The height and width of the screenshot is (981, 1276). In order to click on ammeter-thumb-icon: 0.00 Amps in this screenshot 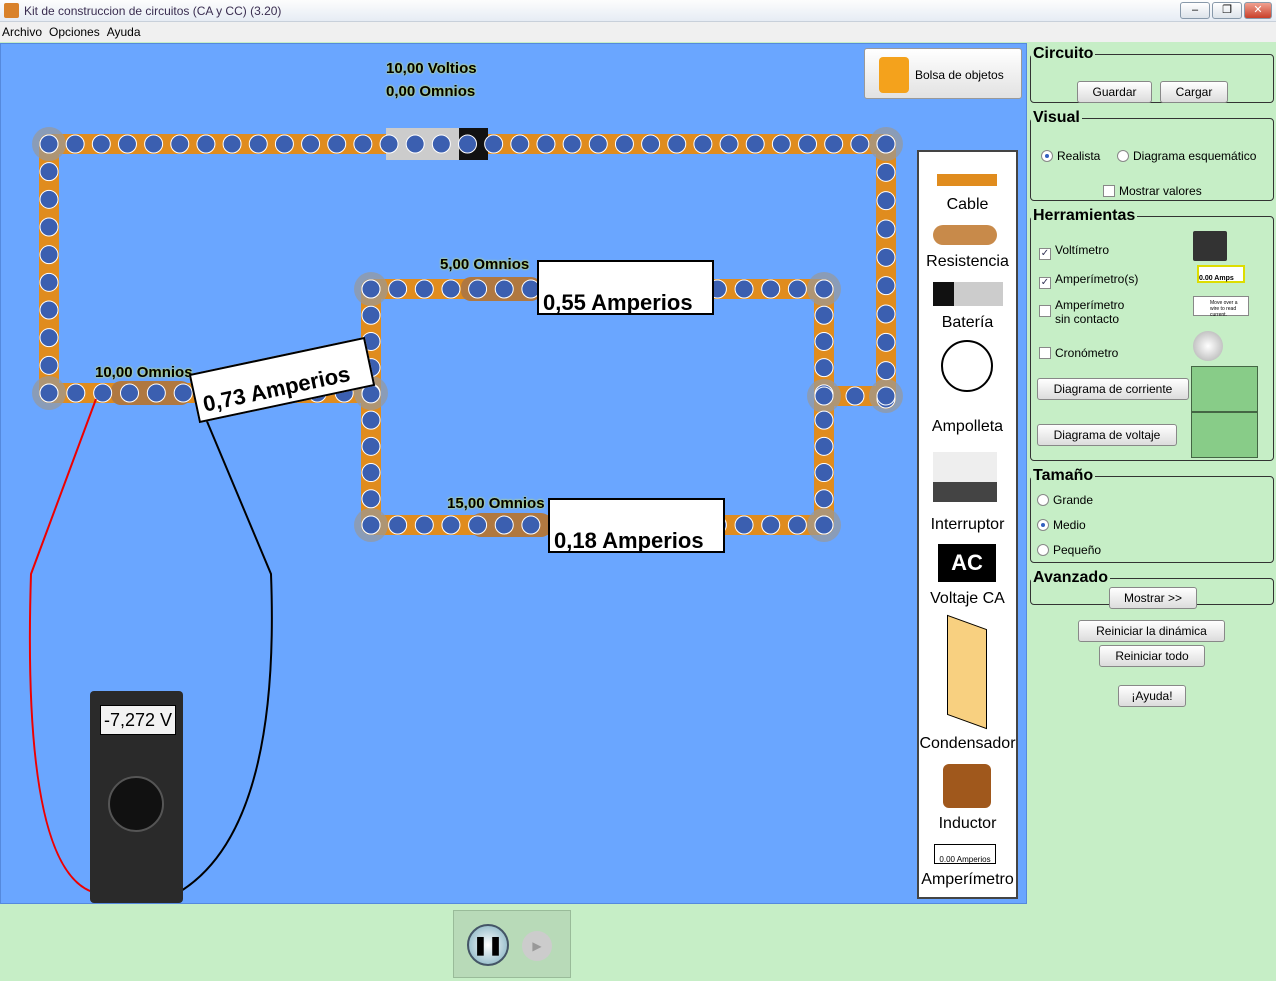, I will do `click(1221, 274)`.